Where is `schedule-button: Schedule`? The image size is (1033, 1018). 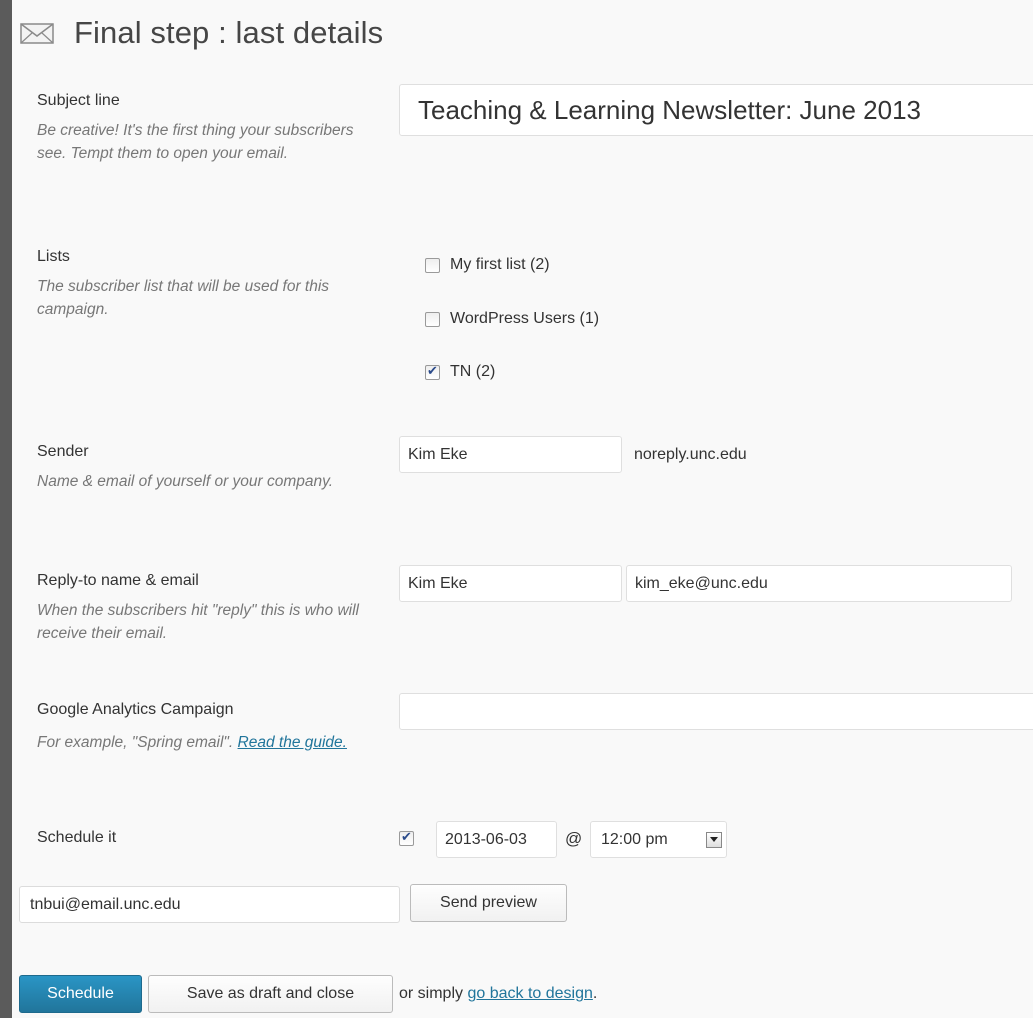 schedule-button: Schedule is located at coordinates (80, 994).